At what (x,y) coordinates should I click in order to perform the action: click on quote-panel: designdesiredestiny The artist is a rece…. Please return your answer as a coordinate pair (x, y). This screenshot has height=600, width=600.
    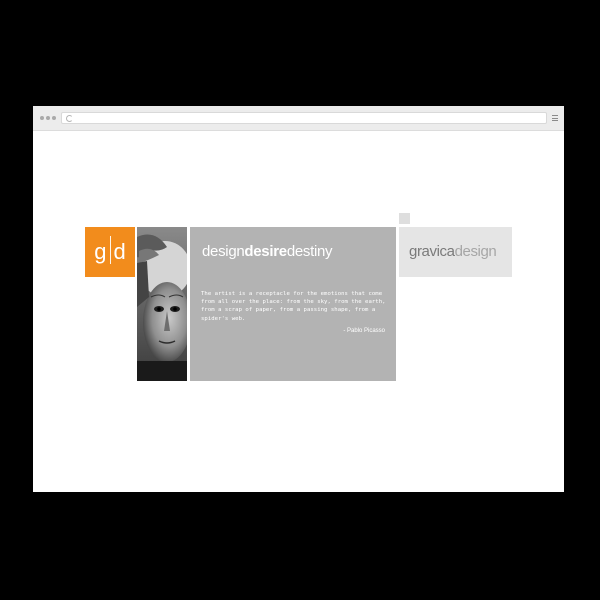
    Looking at the image, I should click on (293, 304).